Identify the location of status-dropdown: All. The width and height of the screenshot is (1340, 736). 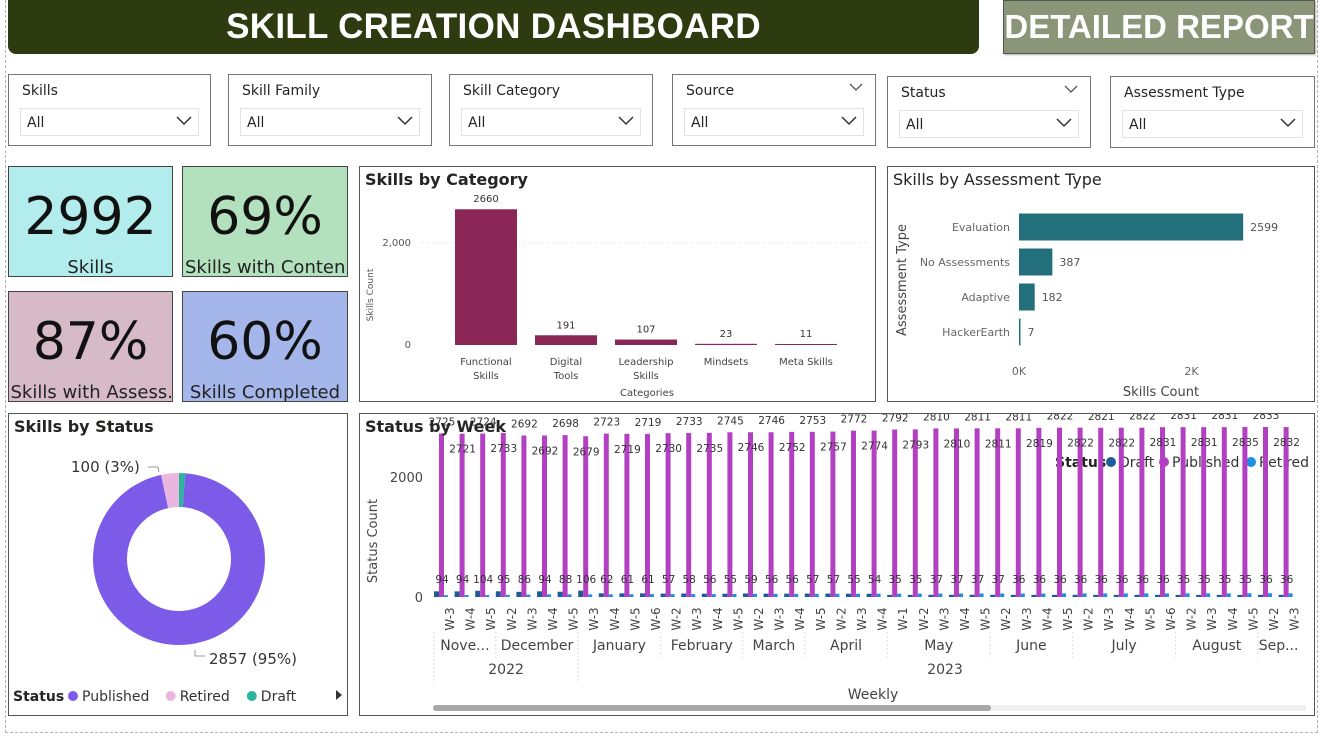
(989, 124).